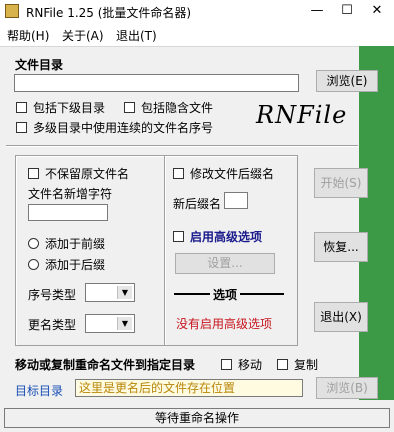 The image size is (394, 432). What do you see at coordinates (83, 35) in the screenshot?
I see `menu-about: 关于(A)` at bounding box center [83, 35].